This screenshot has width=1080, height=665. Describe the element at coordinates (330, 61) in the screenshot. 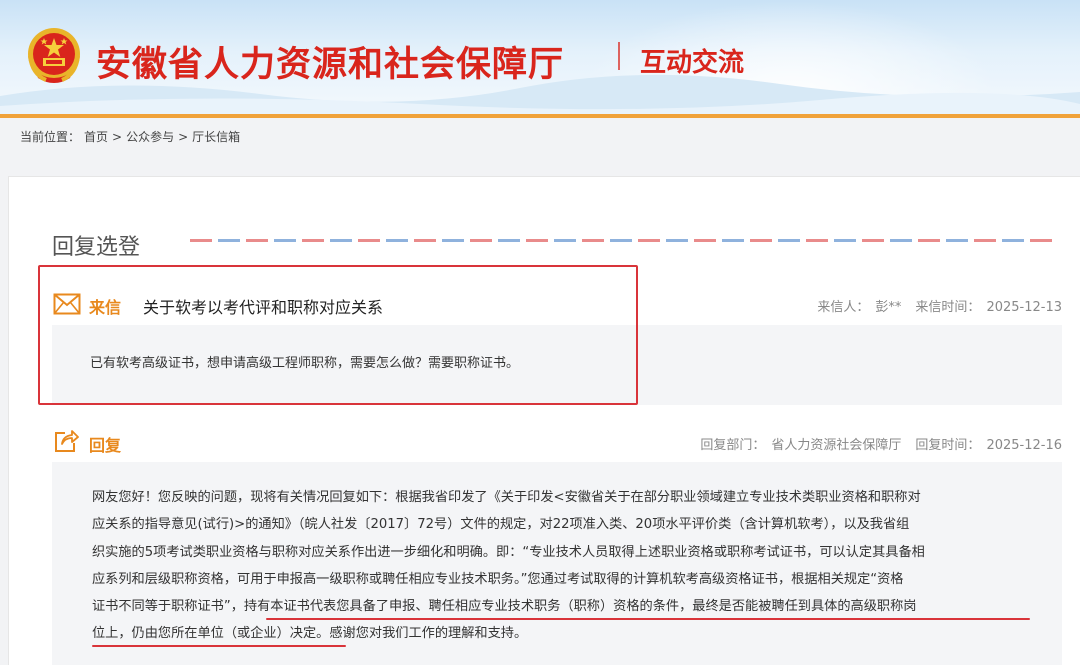

I see `site-title: 安徽省人力资源和社会保障厅` at that location.